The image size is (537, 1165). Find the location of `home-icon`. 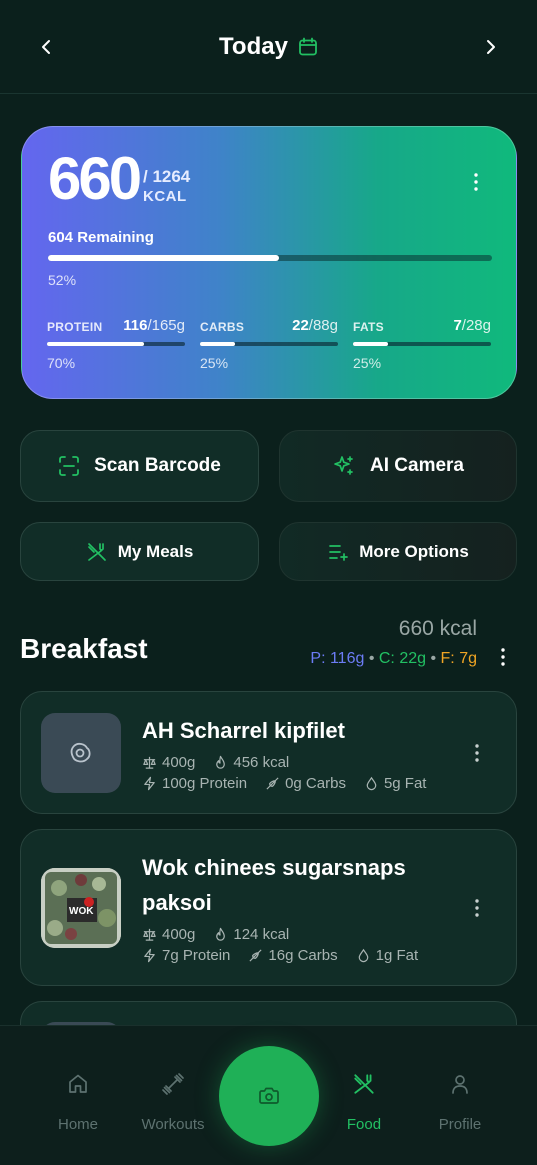

home-icon is located at coordinates (78, 1083).